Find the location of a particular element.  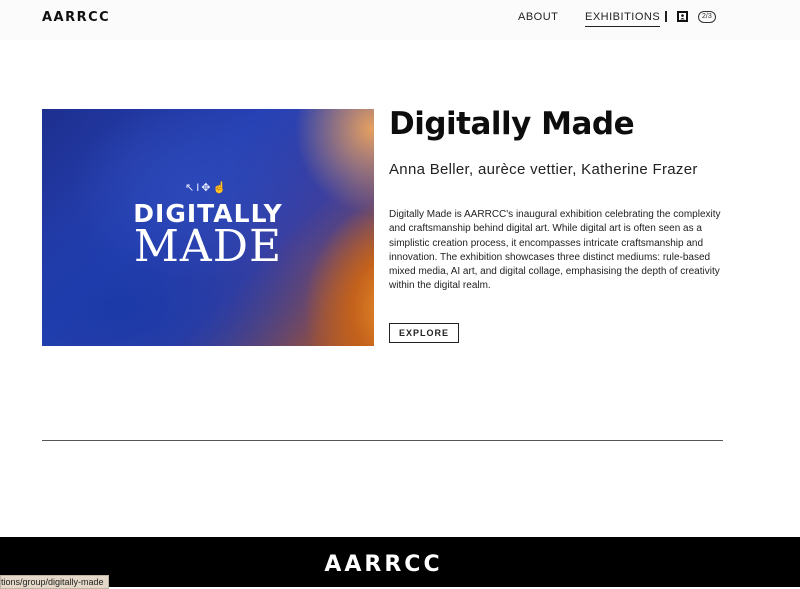

site-footer: AARRCC is located at coordinates (400, 562).